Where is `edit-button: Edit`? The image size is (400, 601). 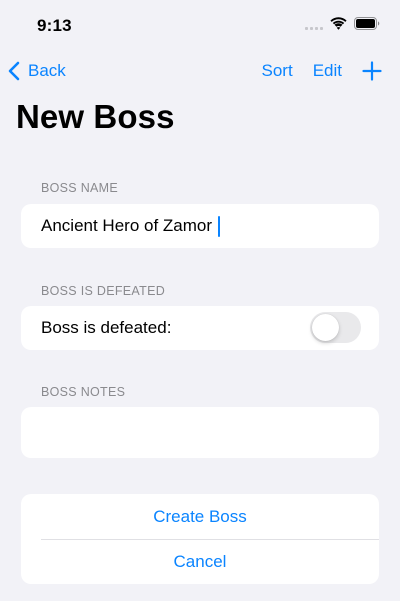
edit-button: Edit is located at coordinates (327, 71).